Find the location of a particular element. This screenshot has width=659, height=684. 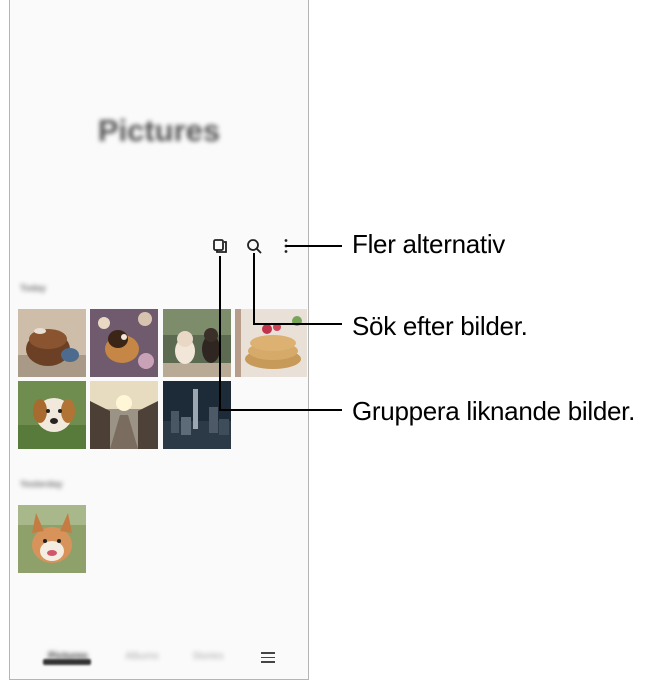

callout-line-group-vertical is located at coordinates (220, 333).